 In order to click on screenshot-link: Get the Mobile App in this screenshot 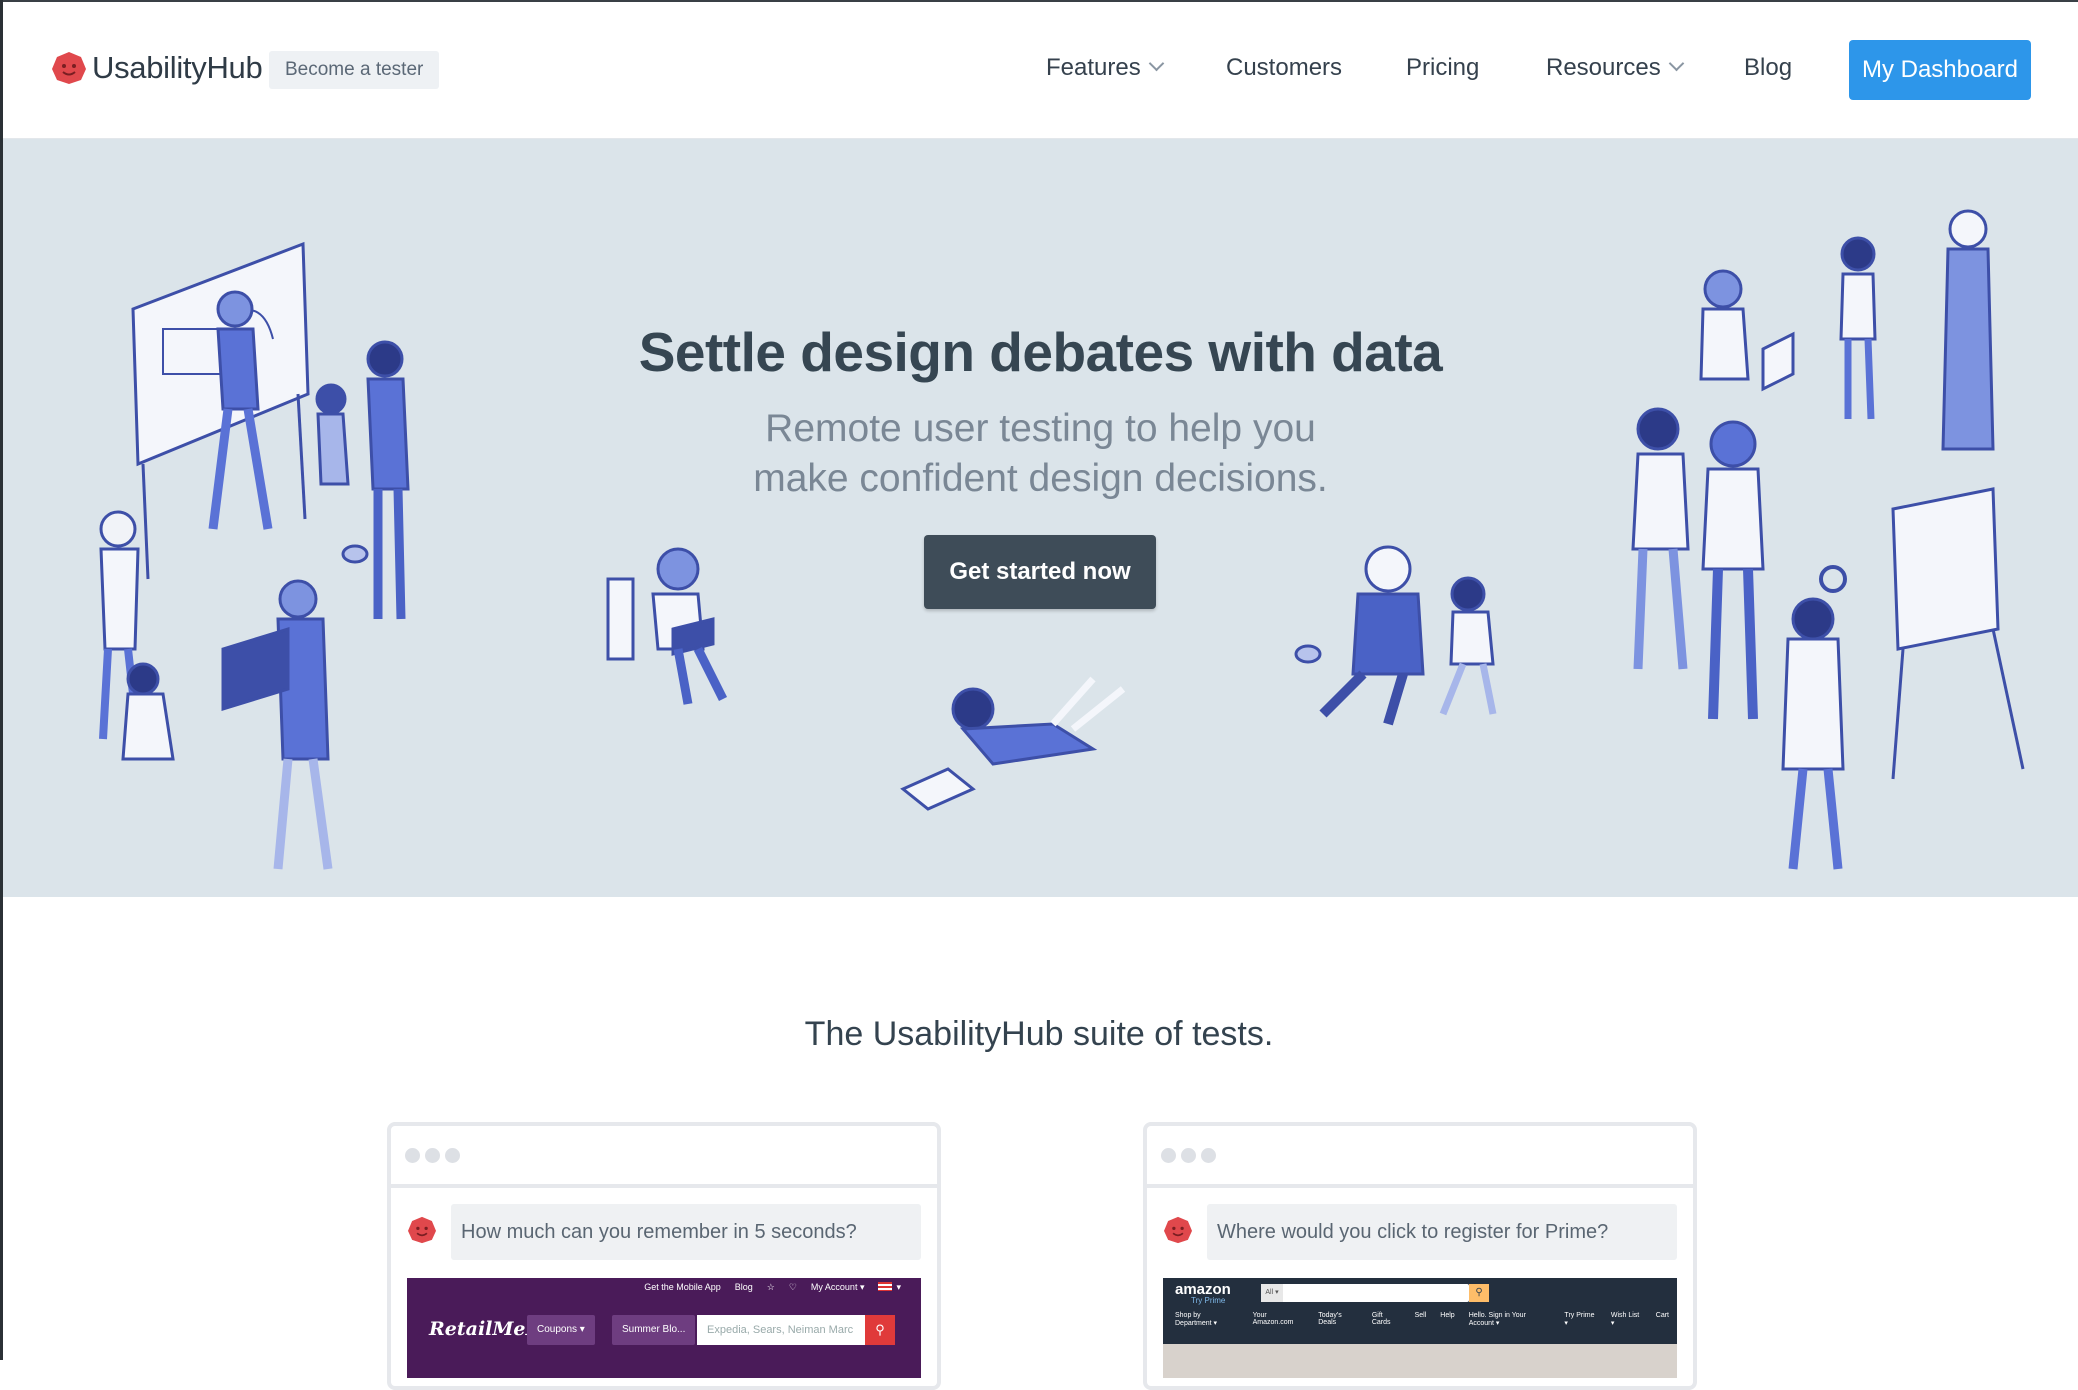, I will do `click(682, 1287)`.